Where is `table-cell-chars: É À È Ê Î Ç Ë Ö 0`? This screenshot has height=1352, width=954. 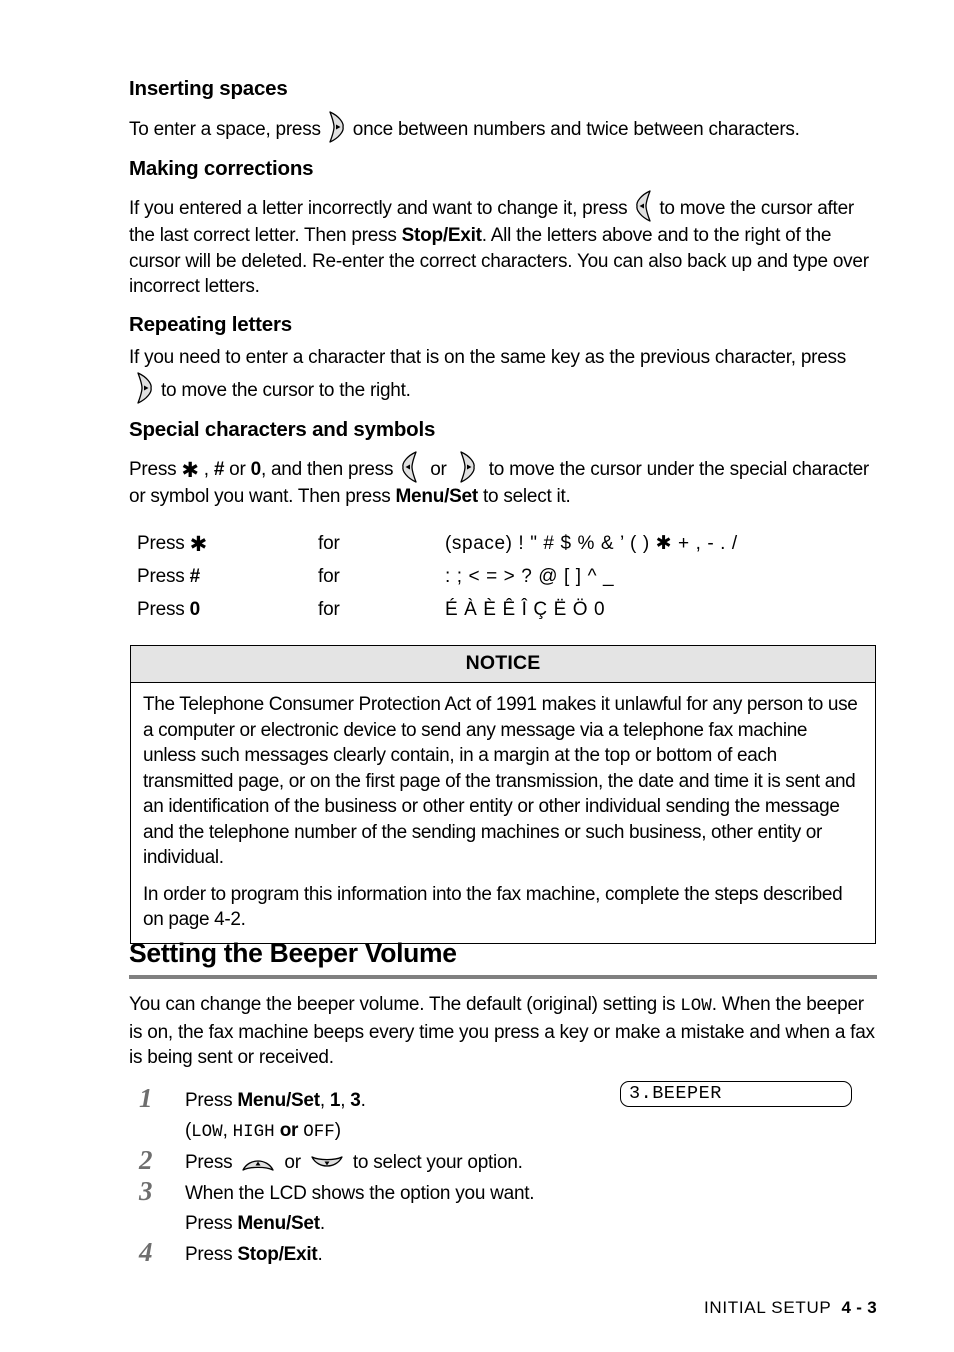 table-cell-chars: É À È Ê Î Ç Ë Ö 0 is located at coordinates (525, 609).